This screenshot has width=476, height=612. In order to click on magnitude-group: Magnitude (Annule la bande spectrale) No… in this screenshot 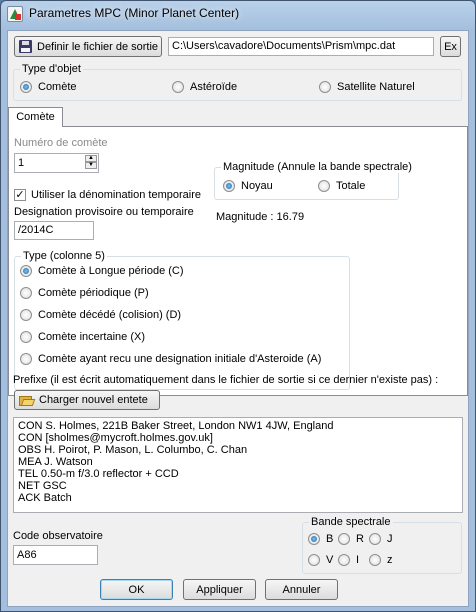, I will do `click(314, 180)`.